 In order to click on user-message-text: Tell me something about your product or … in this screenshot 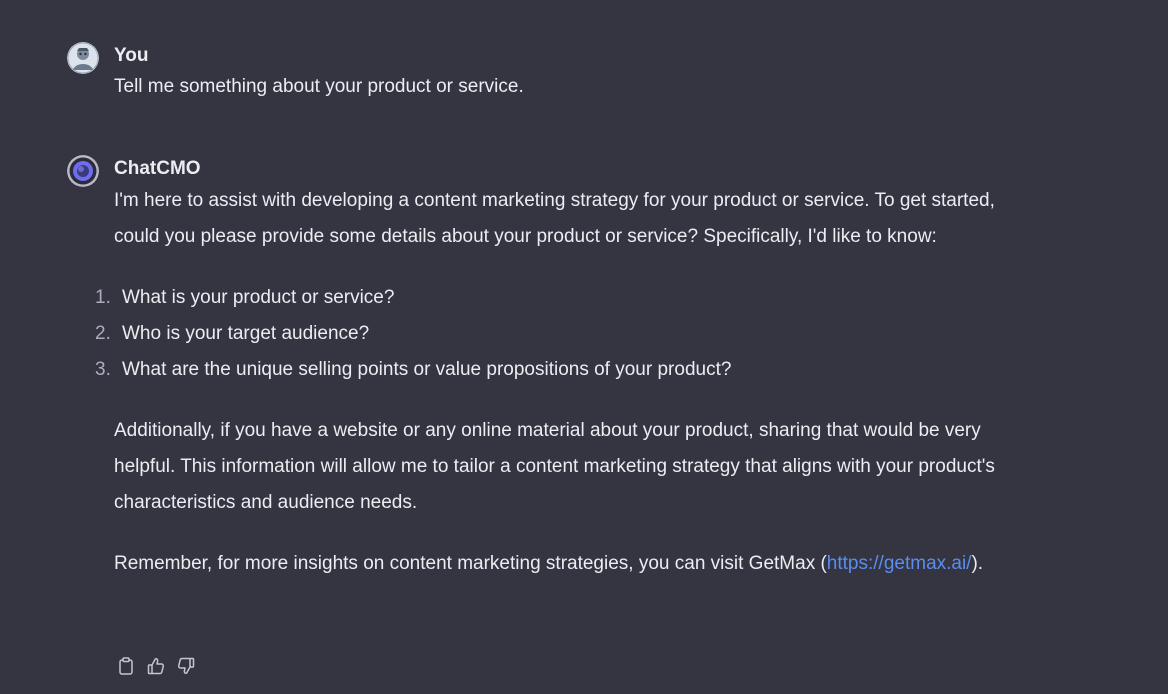, I will do `click(564, 87)`.